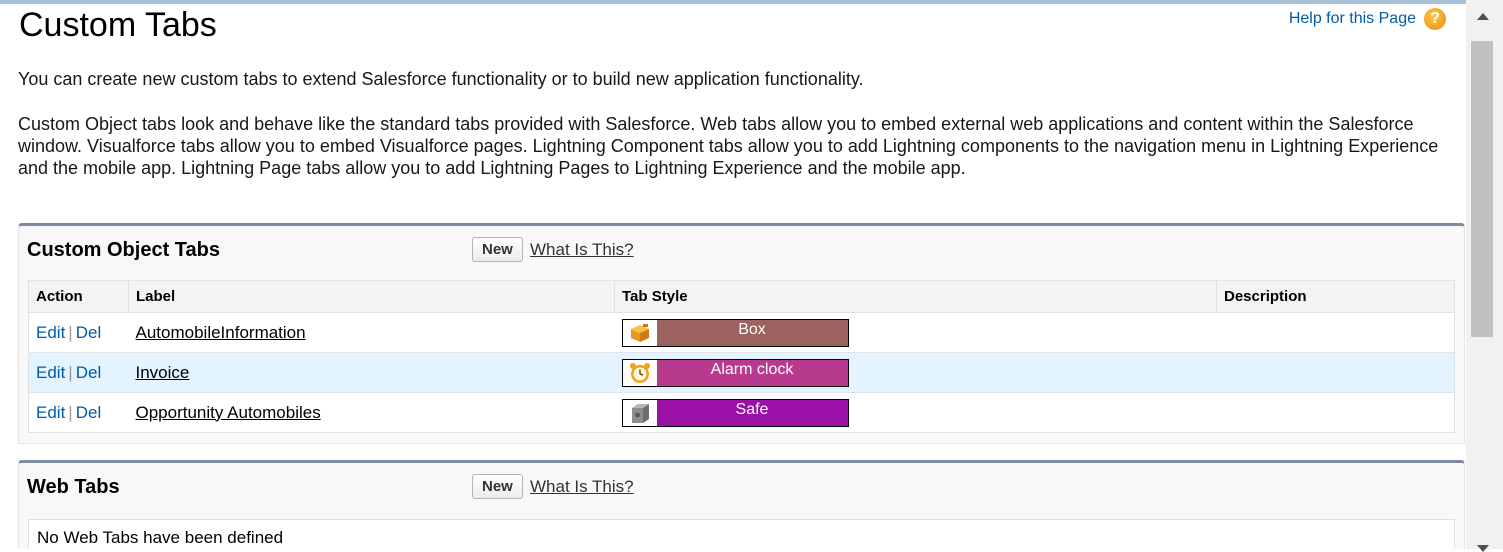 The width and height of the screenshot is (1503, 552). I want to click on custom-object-tabs-header: Custom Object Tabs New What Is This?, so click(741, 252).